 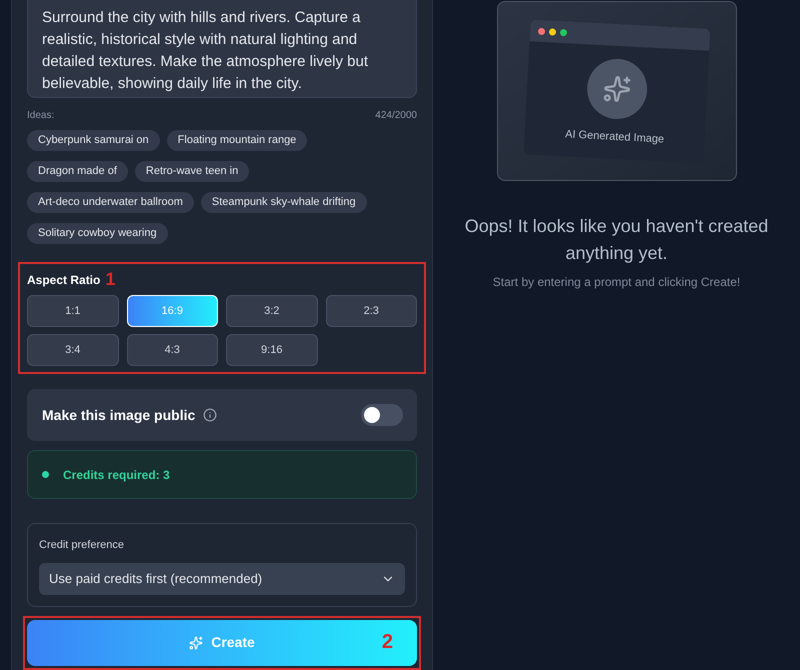 I want to click on idea-chip: Steampunk sky-whale drifting, so click(x=283, y=202).